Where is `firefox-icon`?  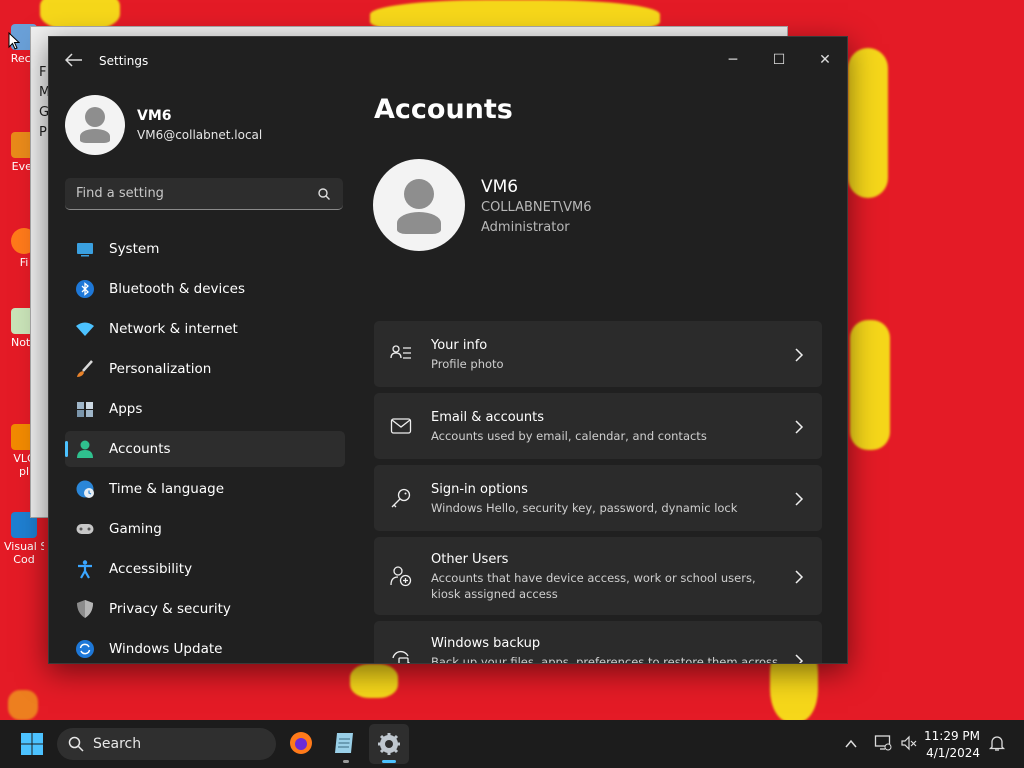 firefox-icon is located at coordinates (301, 743).